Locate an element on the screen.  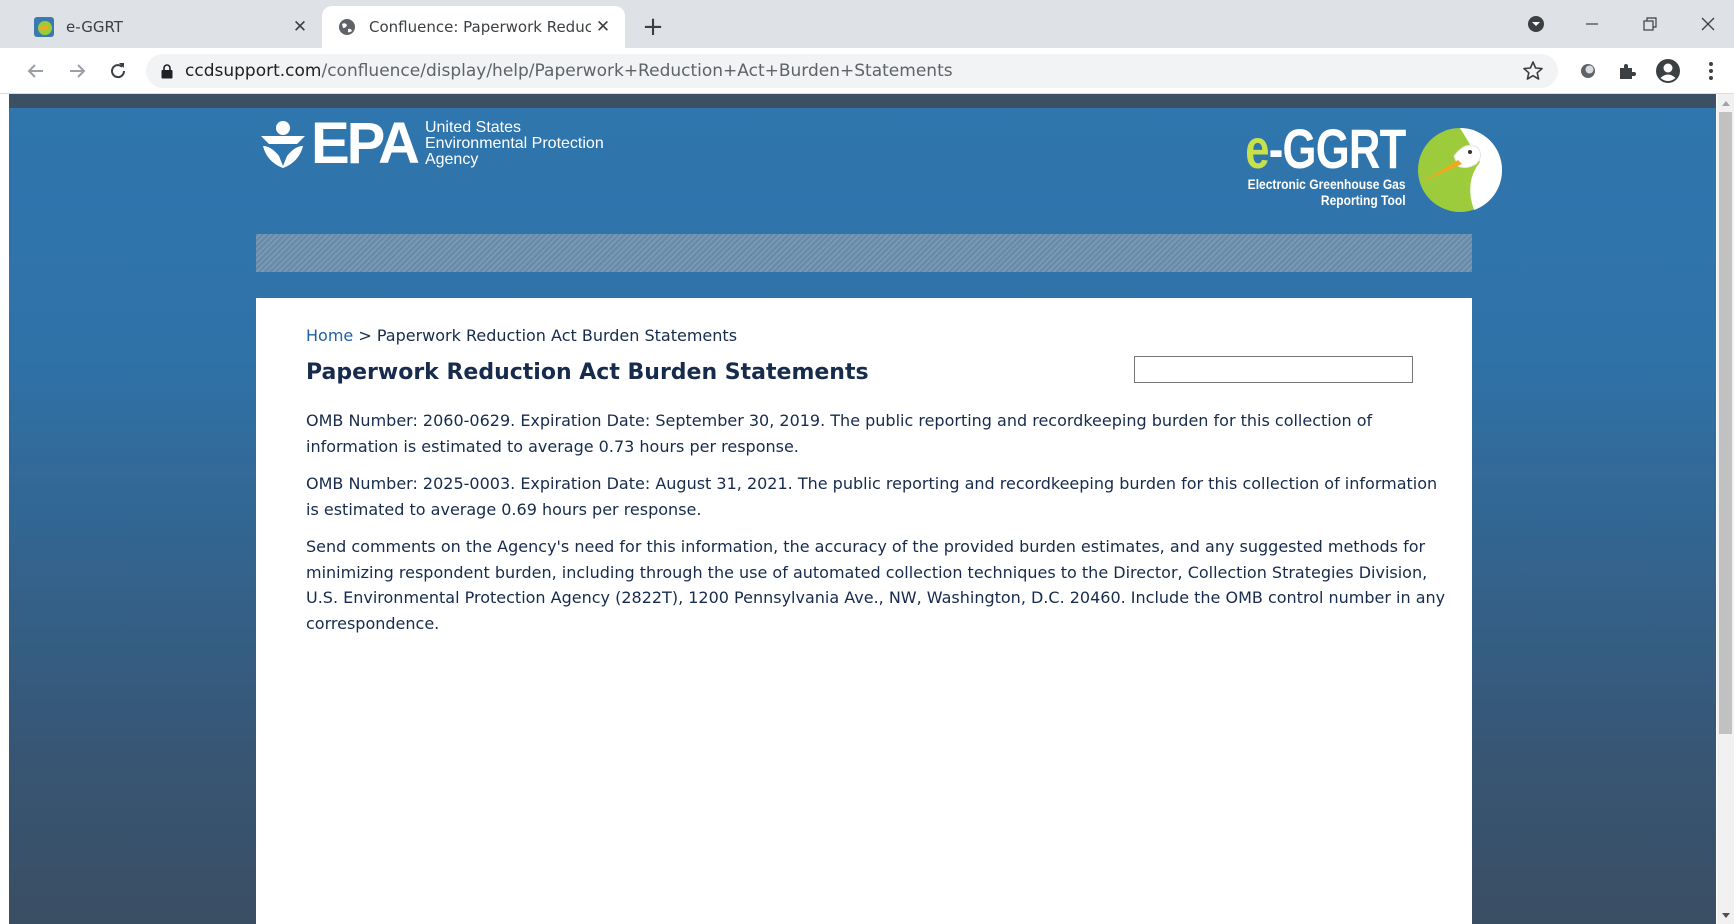
epa-line-2: Environmental Protection is located at coordinates (514, 143).